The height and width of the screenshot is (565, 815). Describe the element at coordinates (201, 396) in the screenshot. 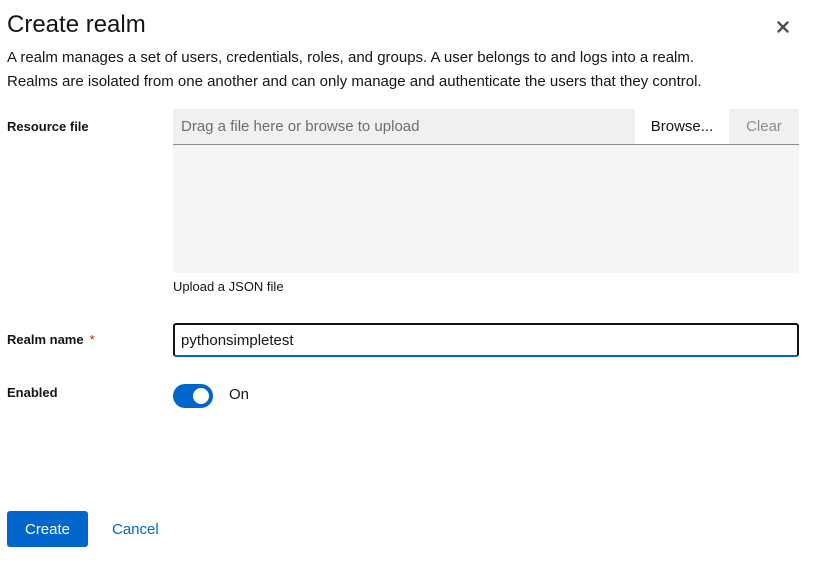

I see `toggle-knob` at that location.